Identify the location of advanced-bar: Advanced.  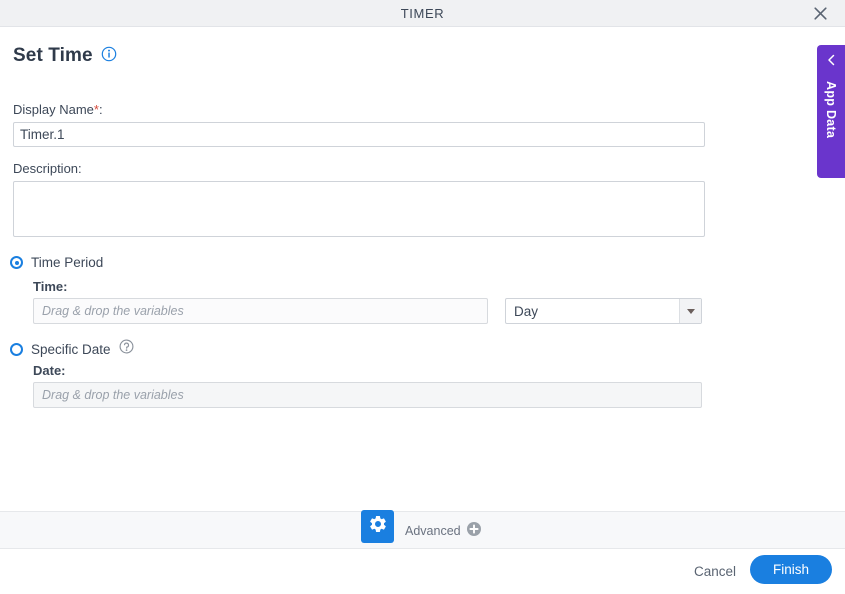
(422, 530).